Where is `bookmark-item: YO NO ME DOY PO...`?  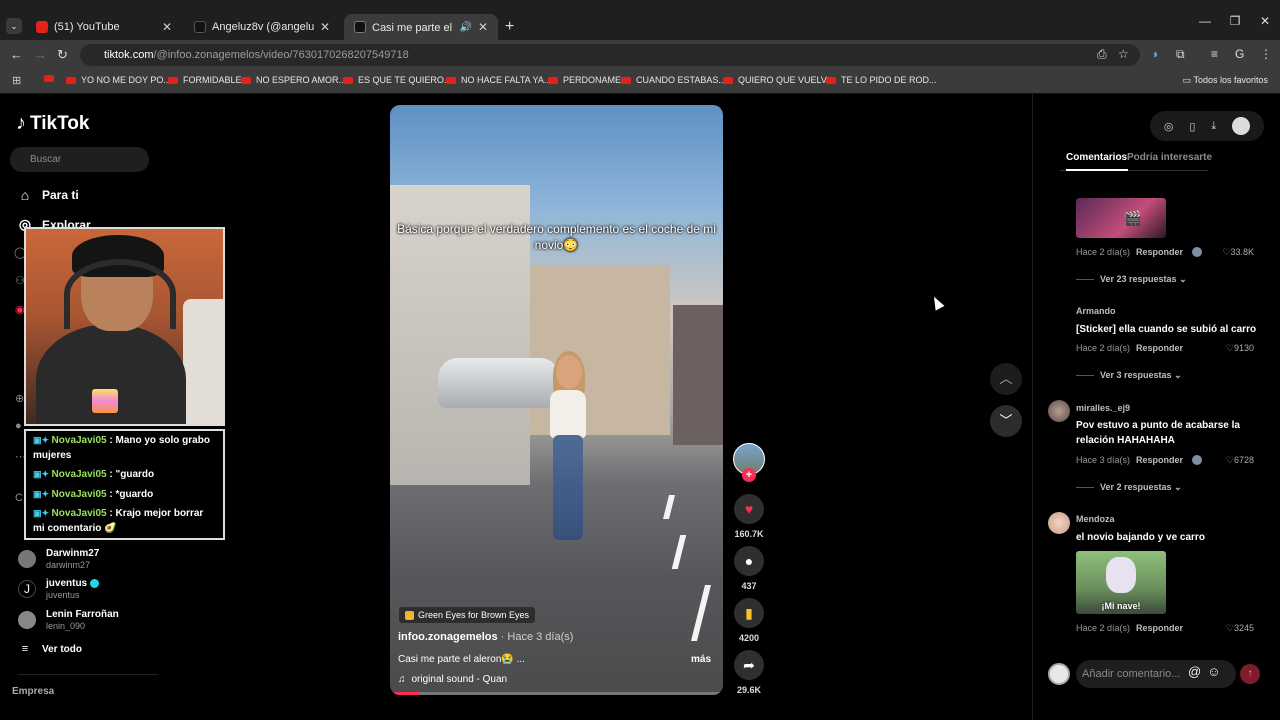 bookmark-item: YO NO ME DOY PO... is located at coordinates (118, 80).